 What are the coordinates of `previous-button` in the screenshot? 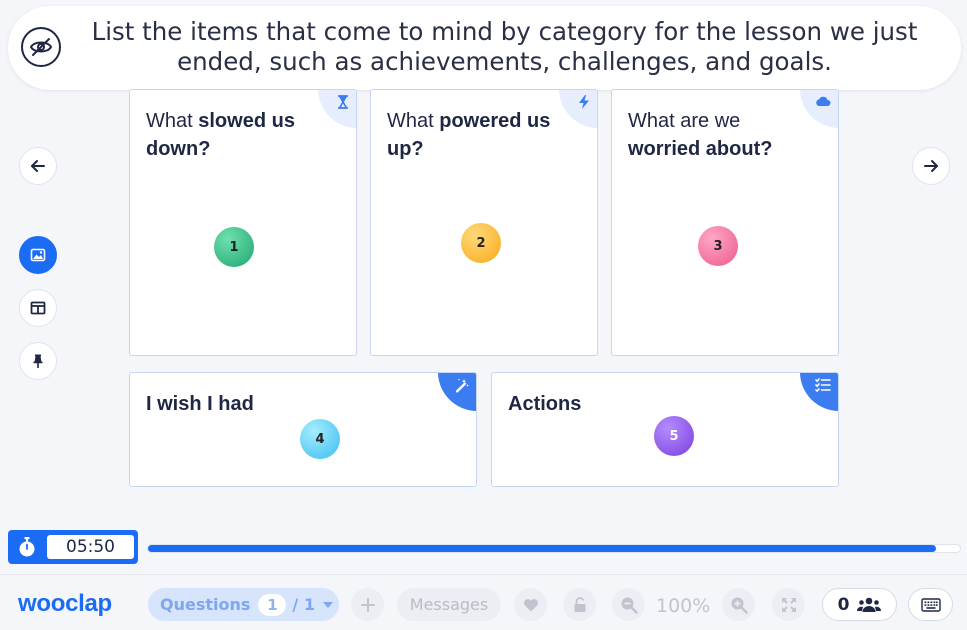 It's located at (38, 166).